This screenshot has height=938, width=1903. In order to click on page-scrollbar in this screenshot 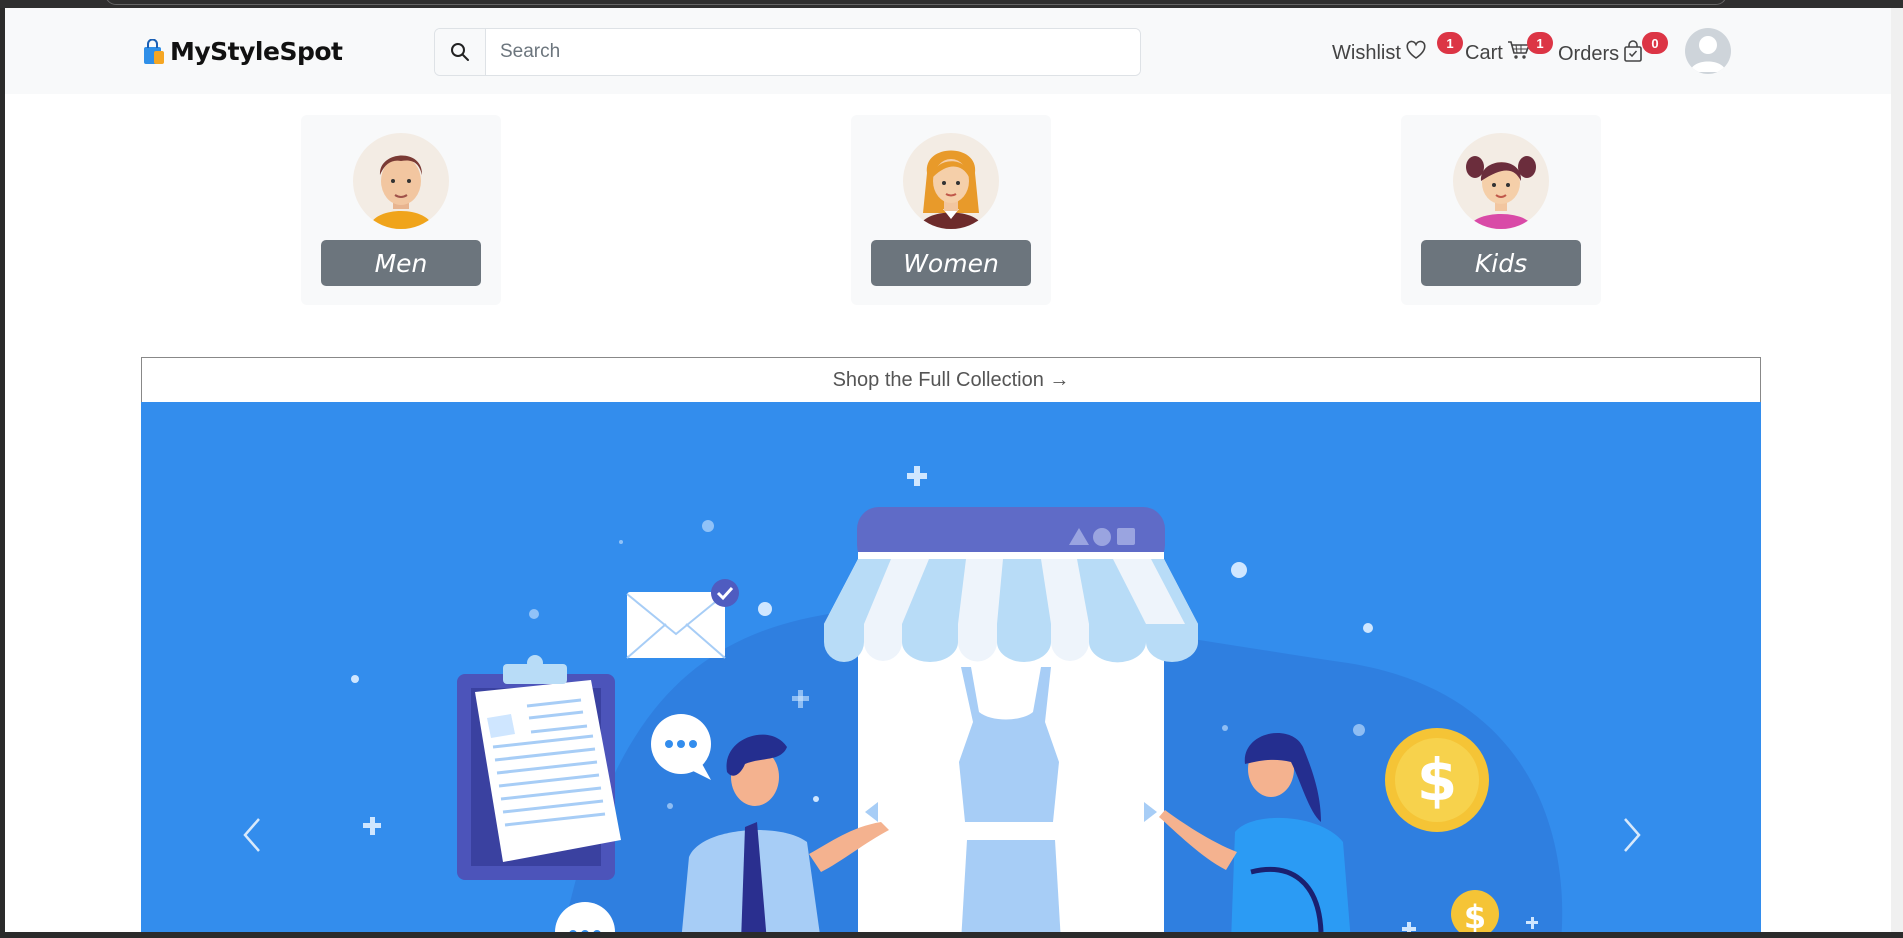, I will do `click(1897, 470)`.